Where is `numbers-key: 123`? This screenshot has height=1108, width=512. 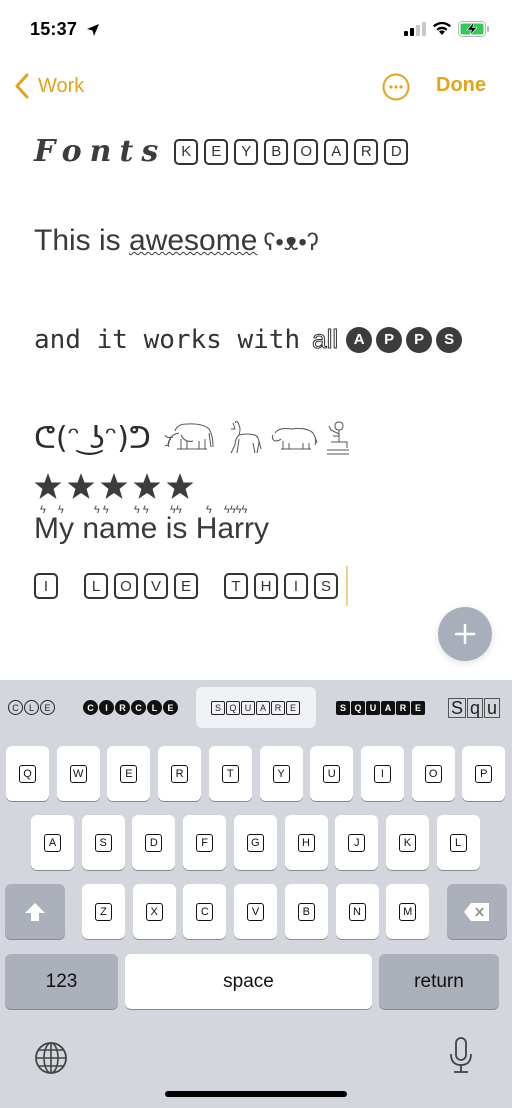 numbers-key: 123 is located at coordinates (61, 981).